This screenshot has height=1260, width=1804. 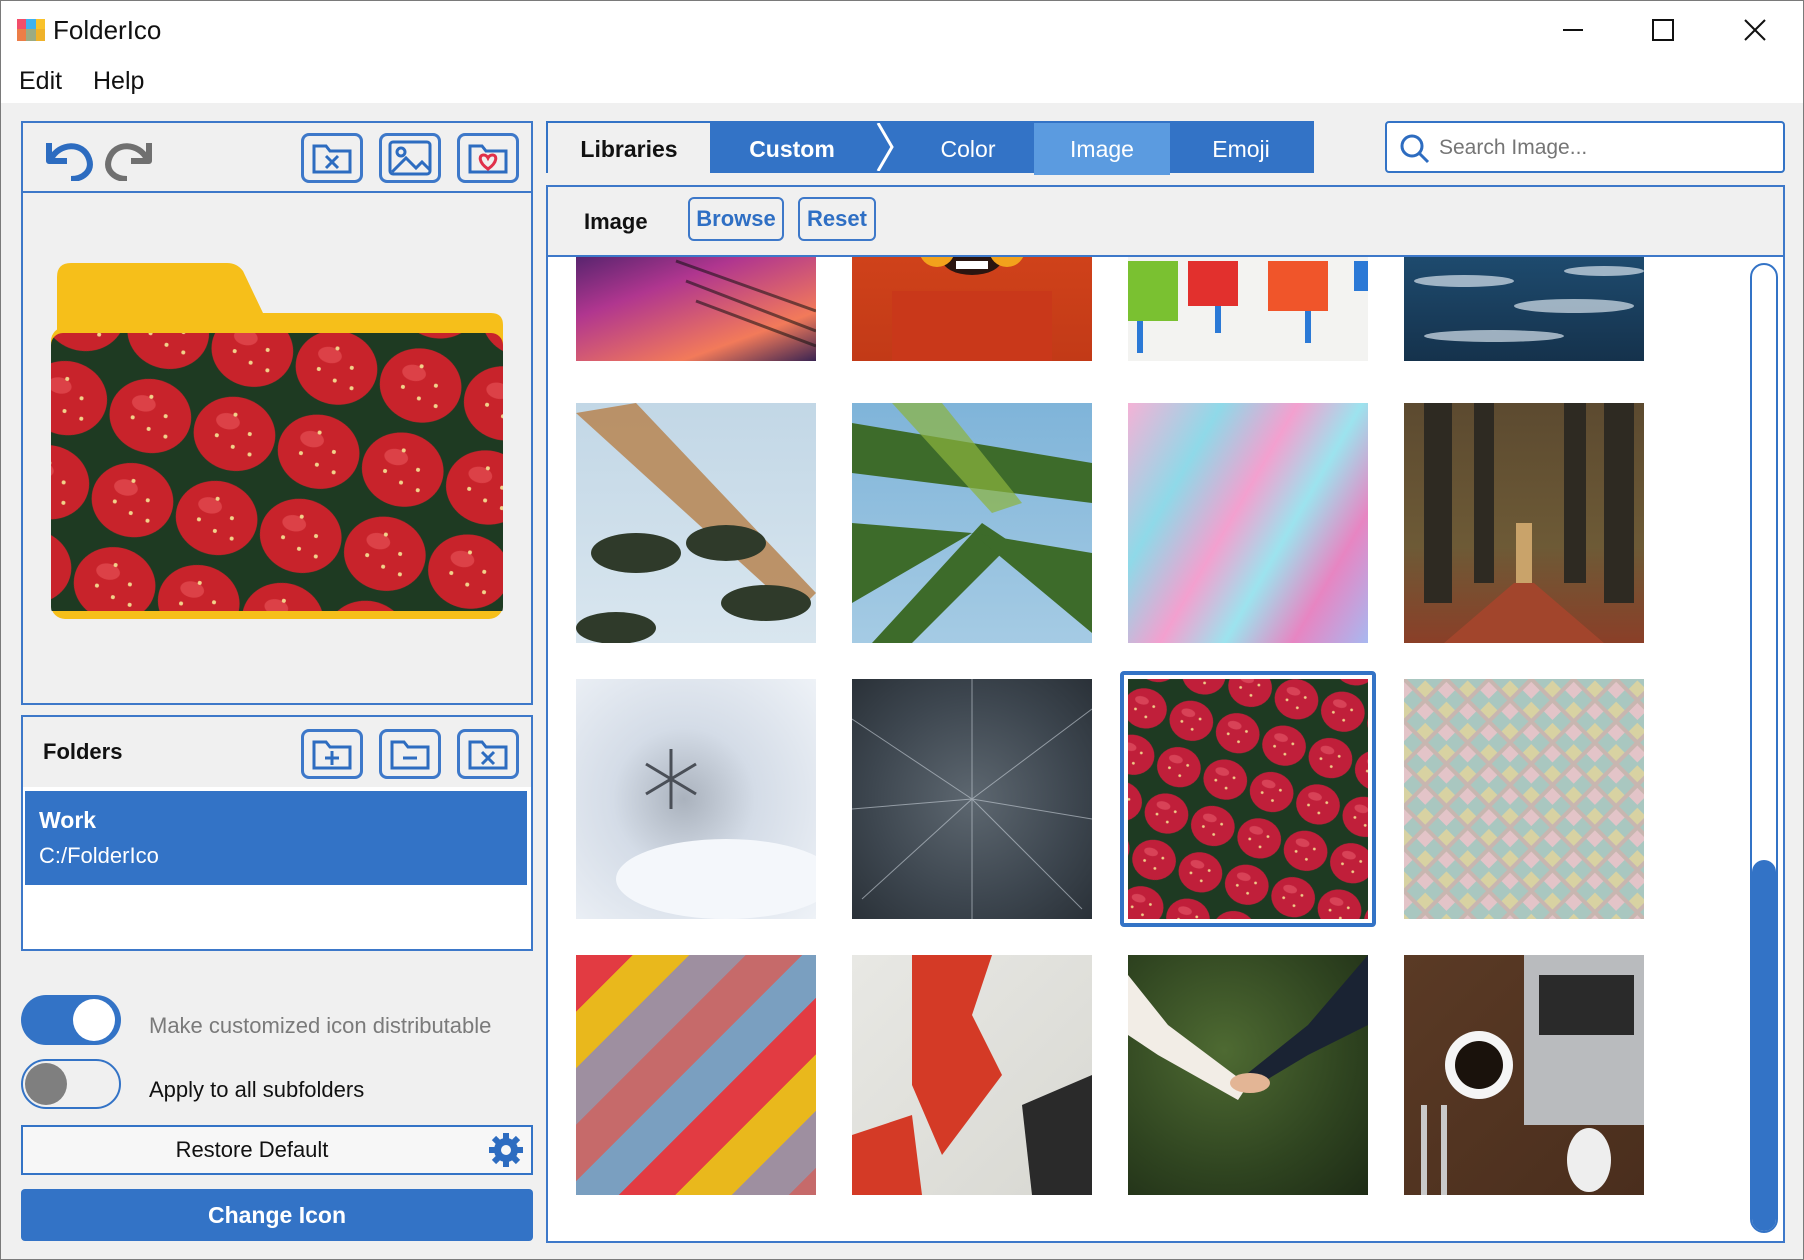 What do you see at coordinates (1529, 304) in the screenshot?
I see `ocean-waves-image` at bounding box center [1529, 304].